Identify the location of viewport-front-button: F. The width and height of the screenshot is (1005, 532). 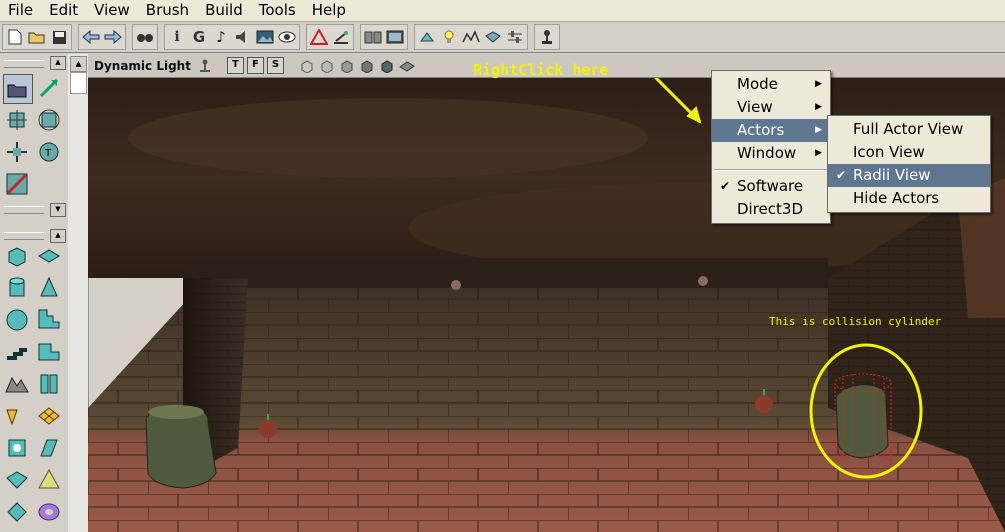
(255, 65).